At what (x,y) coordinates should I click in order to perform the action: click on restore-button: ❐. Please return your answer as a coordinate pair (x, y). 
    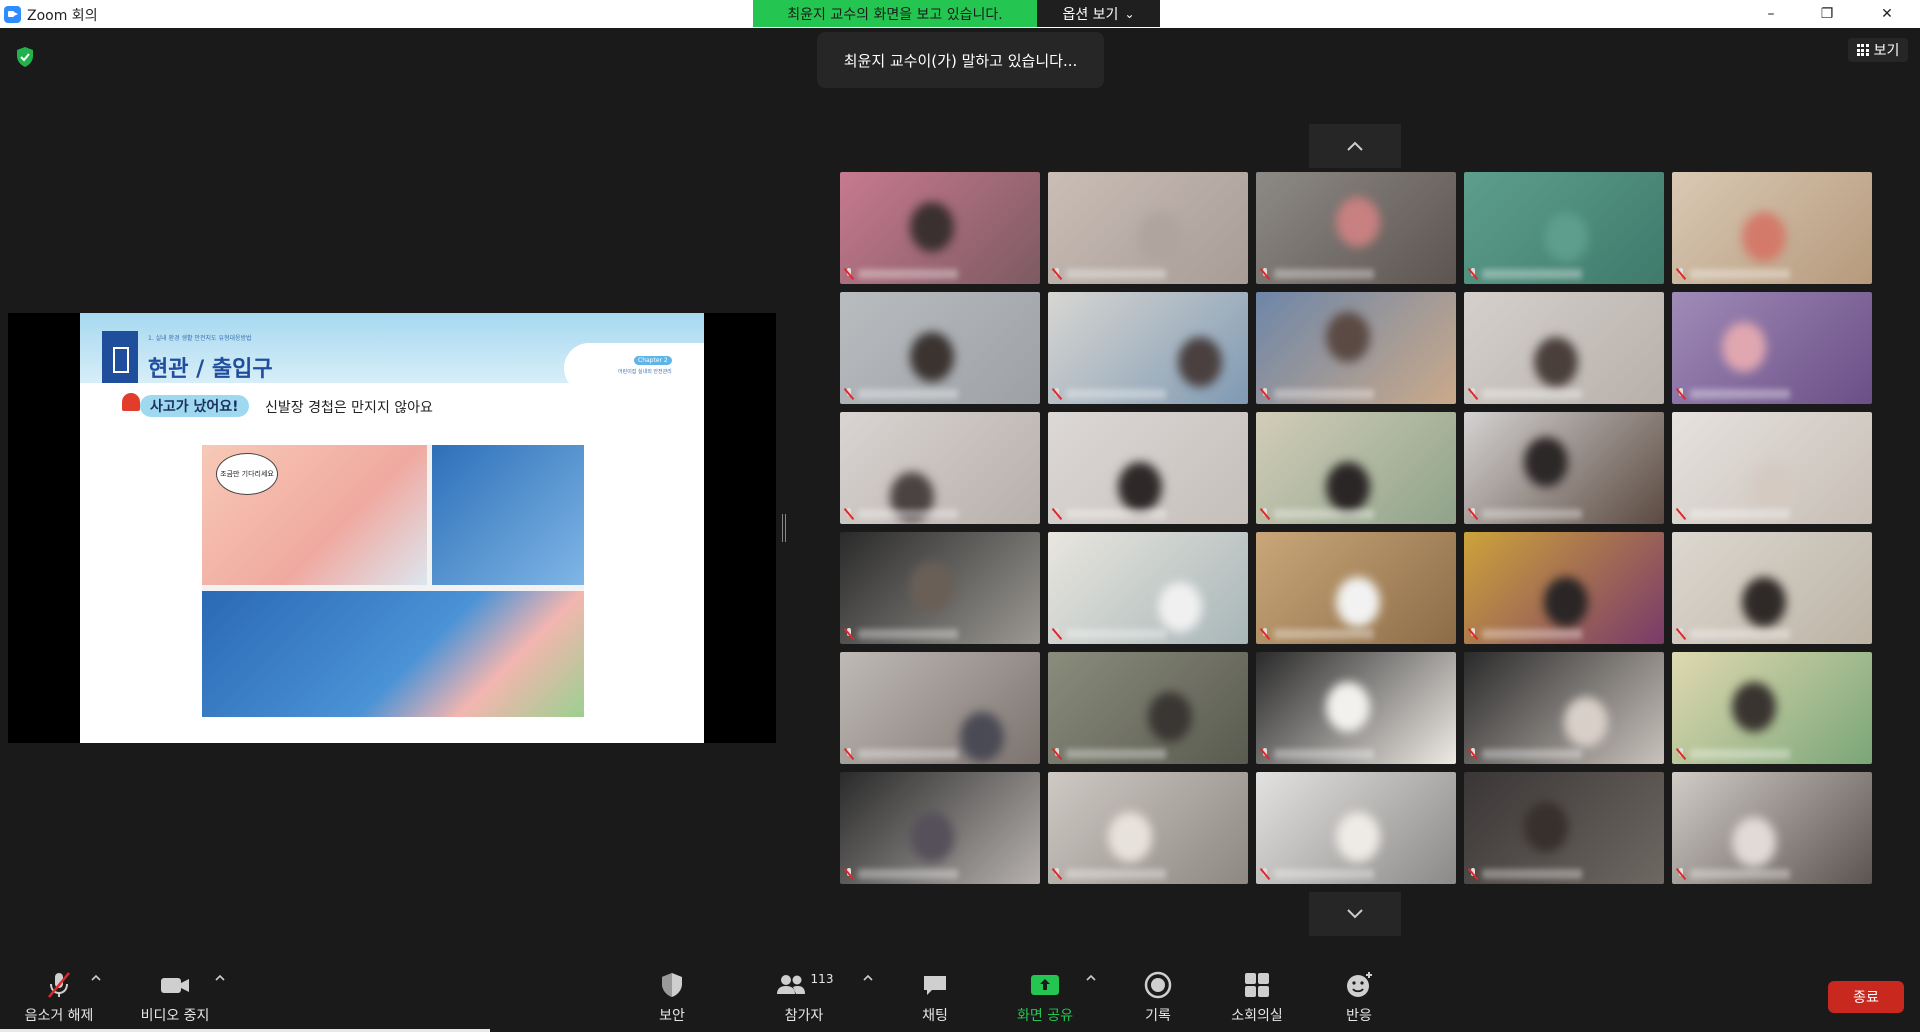
    Looking at the image, I should click on (1827, 14).